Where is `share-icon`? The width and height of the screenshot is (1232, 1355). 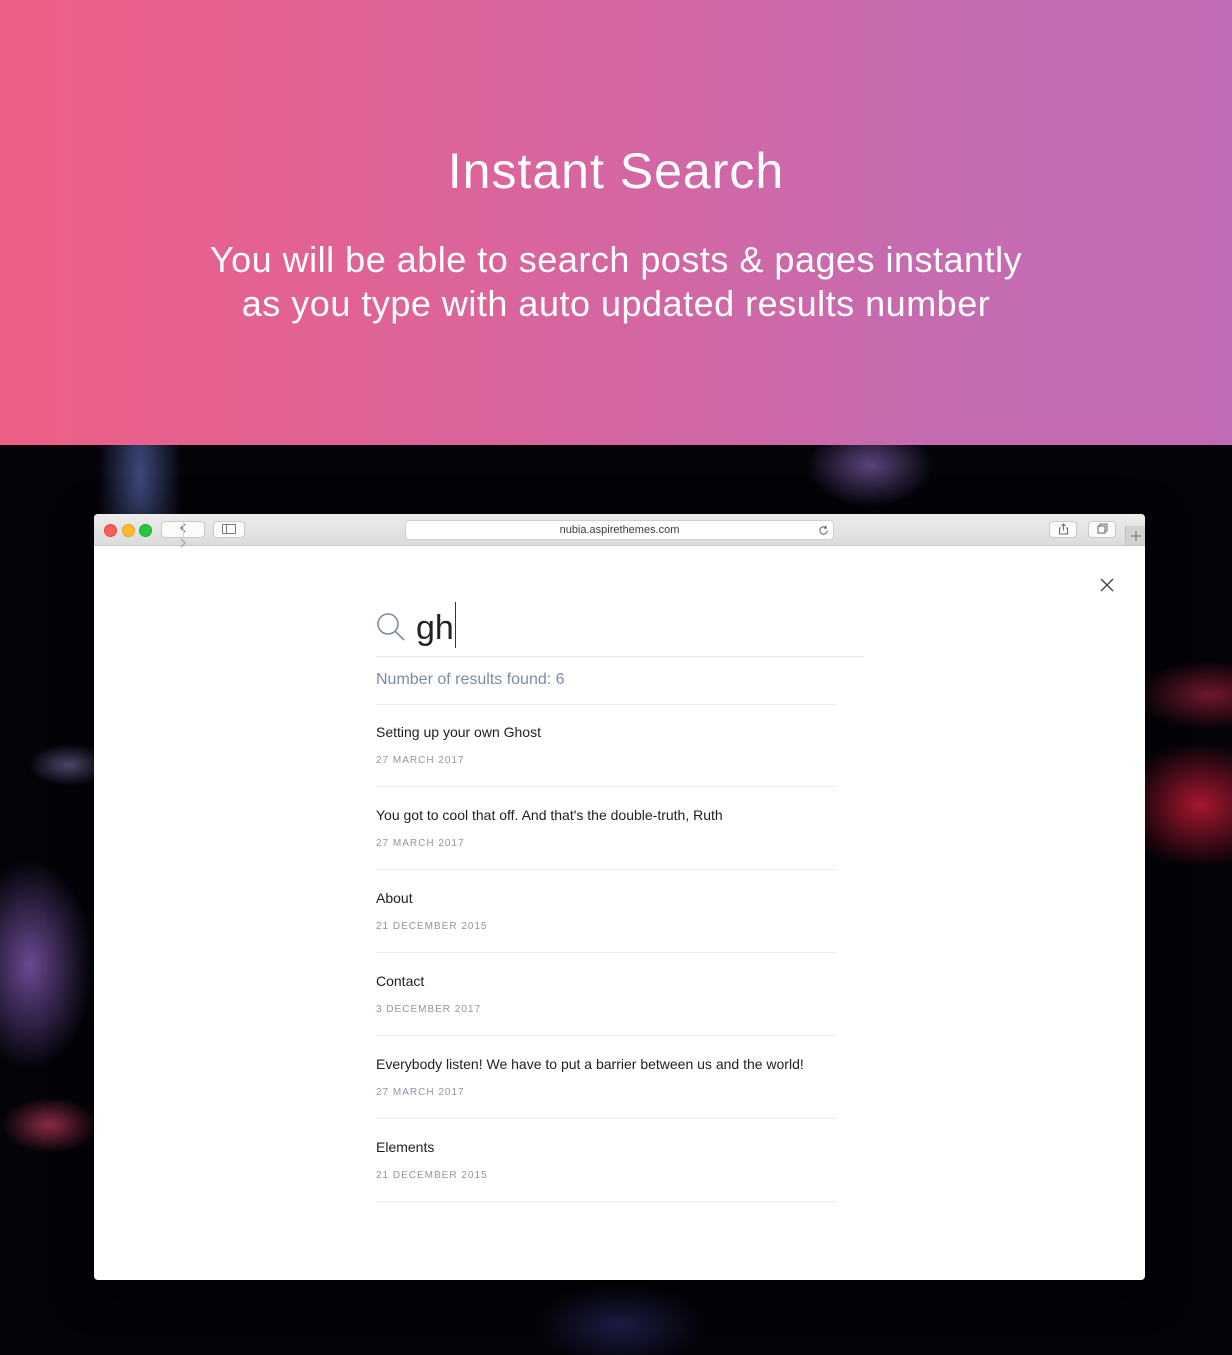
share-icon is located at coordinates (1063, 529).